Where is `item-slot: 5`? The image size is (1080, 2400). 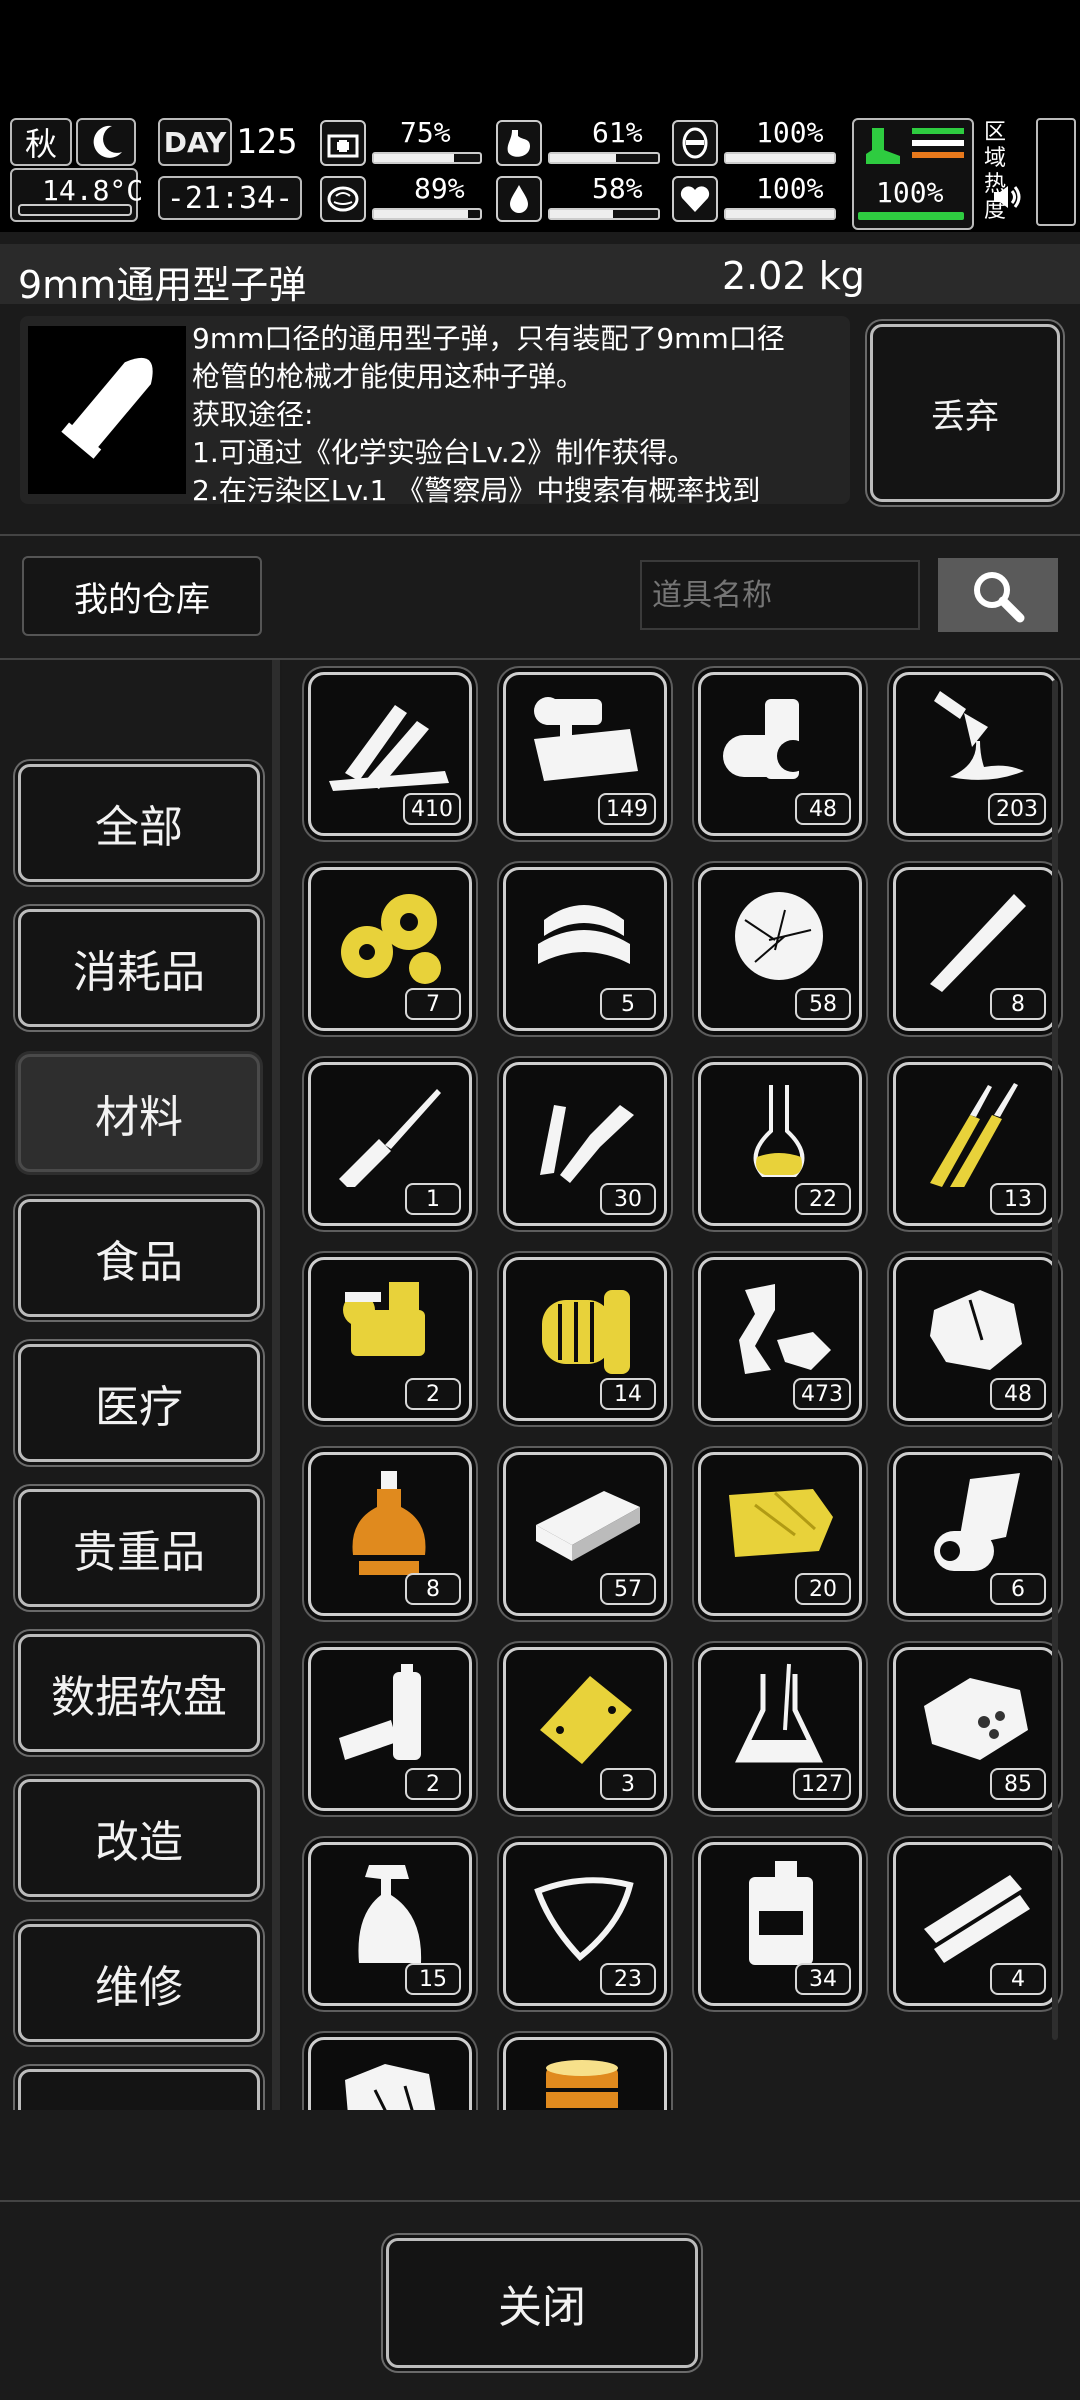
item-slot: 5 is located at coordinates (585, 949).